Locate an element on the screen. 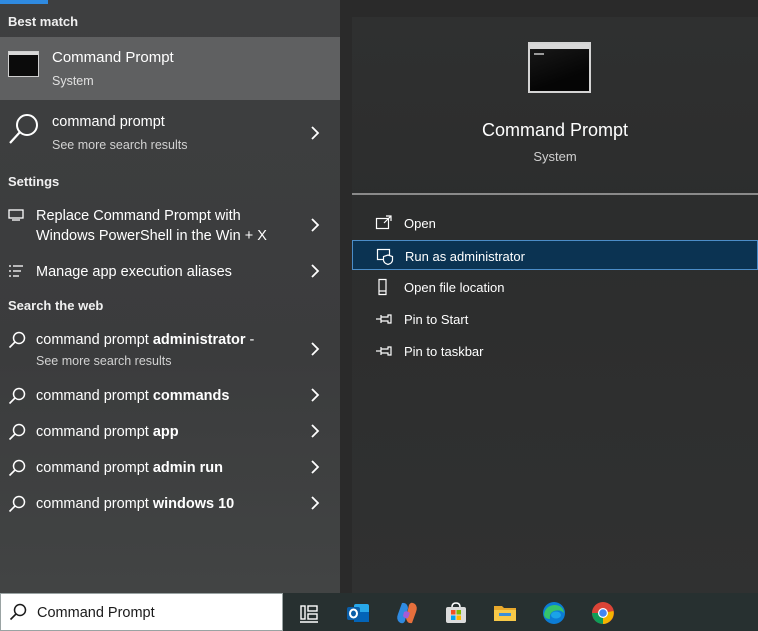 The width and height of the screenshot is (758, 631). tab-indicator is located at coordinates (24, 2).